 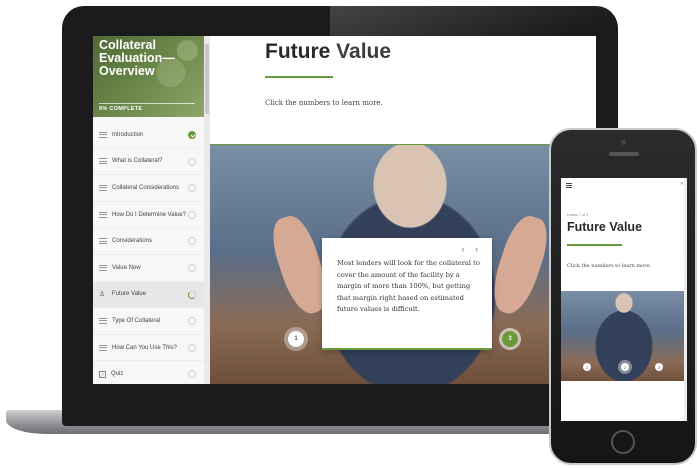 I want to click on course-title: Collateral Evaluation—Overview, so click(x=137, y=58).